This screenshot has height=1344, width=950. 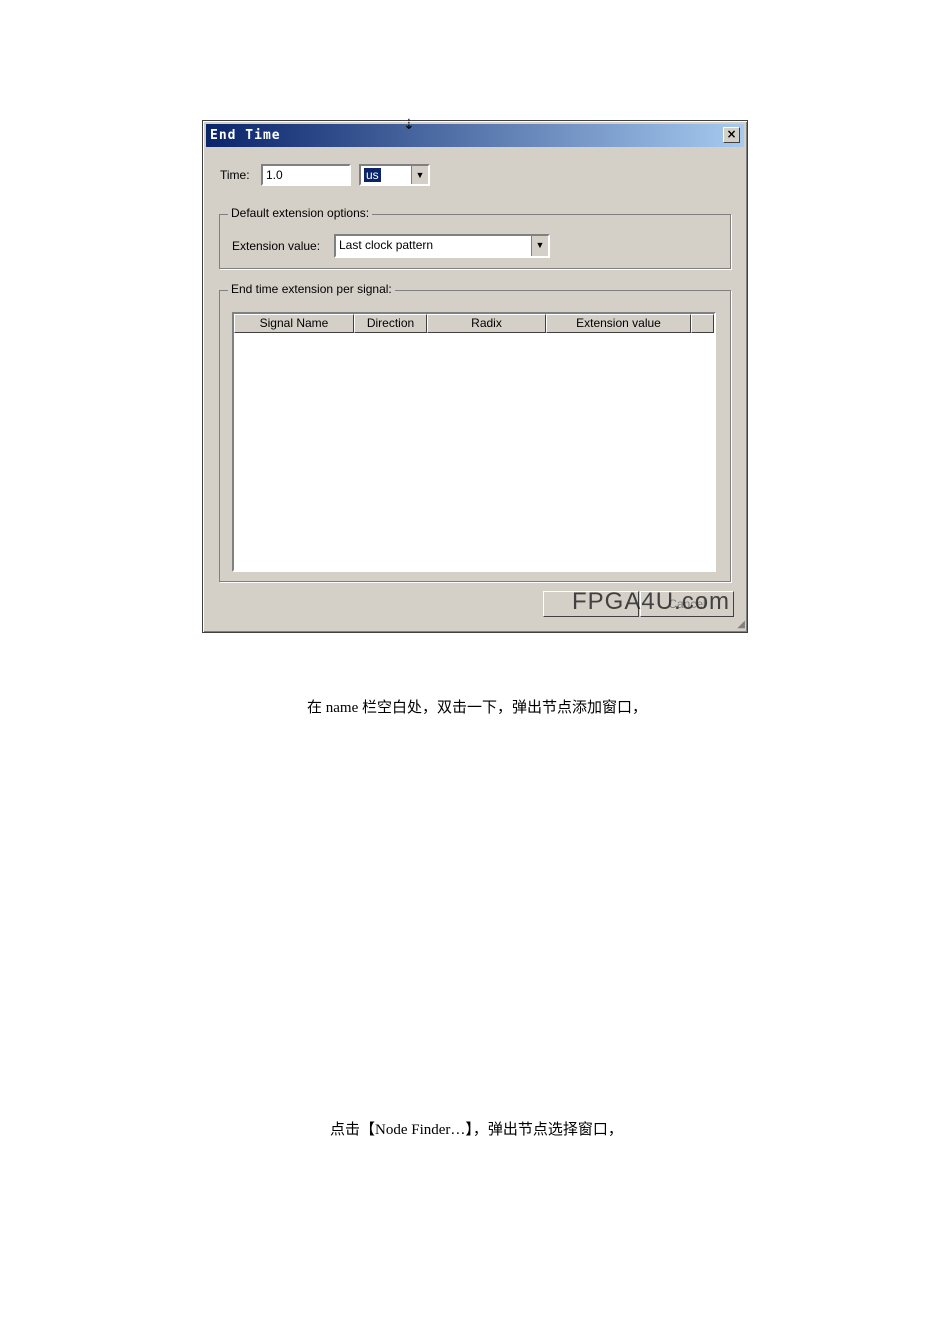 What do you see at coordinates (741, 624) in the screenshot?
I see `resize-grip-icon: ◢` at bounding box center [741, 624].